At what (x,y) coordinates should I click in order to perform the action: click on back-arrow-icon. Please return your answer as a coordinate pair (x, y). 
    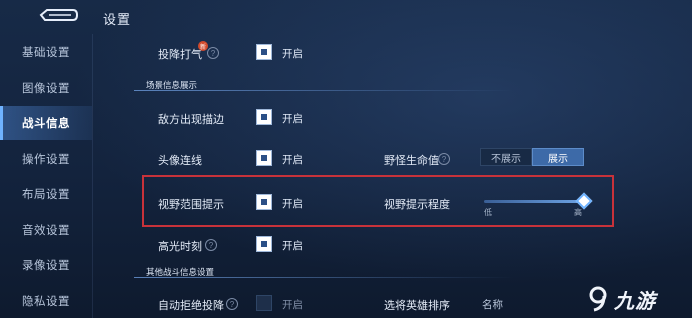
    Looking at the image, I should click on (59, 15).